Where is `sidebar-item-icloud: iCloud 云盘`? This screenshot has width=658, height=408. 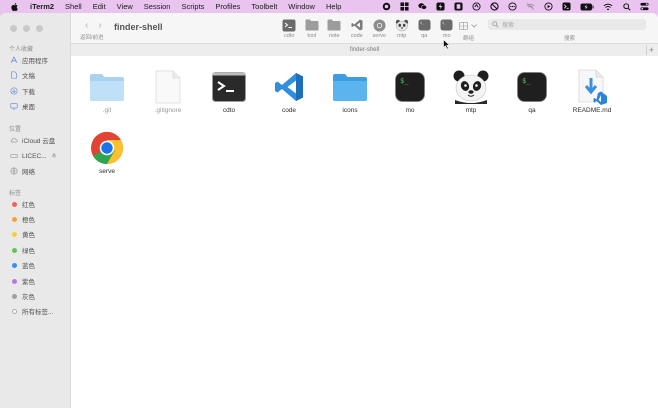 sidebar-item-icloud: iCloud 云盘 is located at coordinates (32, 140).